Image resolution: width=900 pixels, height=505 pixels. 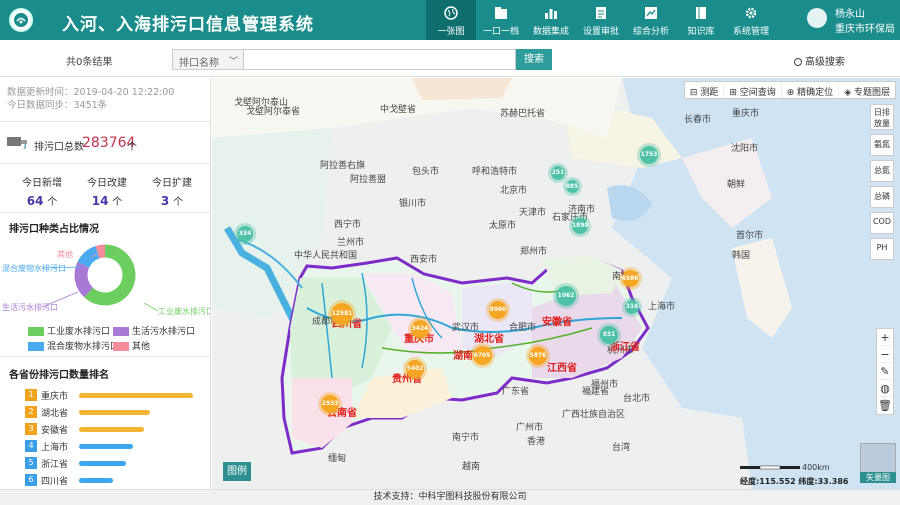 What do you see at coordinates (885, 388) in the screenshot?
I see `reset-icon: ◍` at bounding box center [885, 388].